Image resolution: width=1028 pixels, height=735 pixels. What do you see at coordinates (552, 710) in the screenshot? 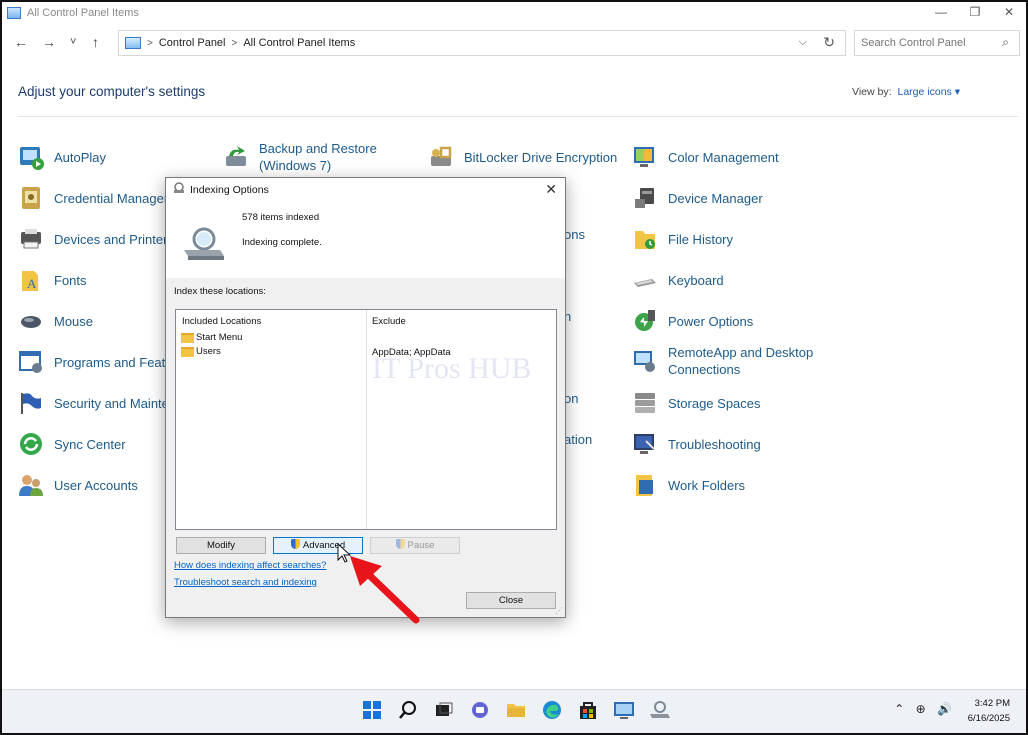
I see `edge-icon` at bounding box center [552, 710].